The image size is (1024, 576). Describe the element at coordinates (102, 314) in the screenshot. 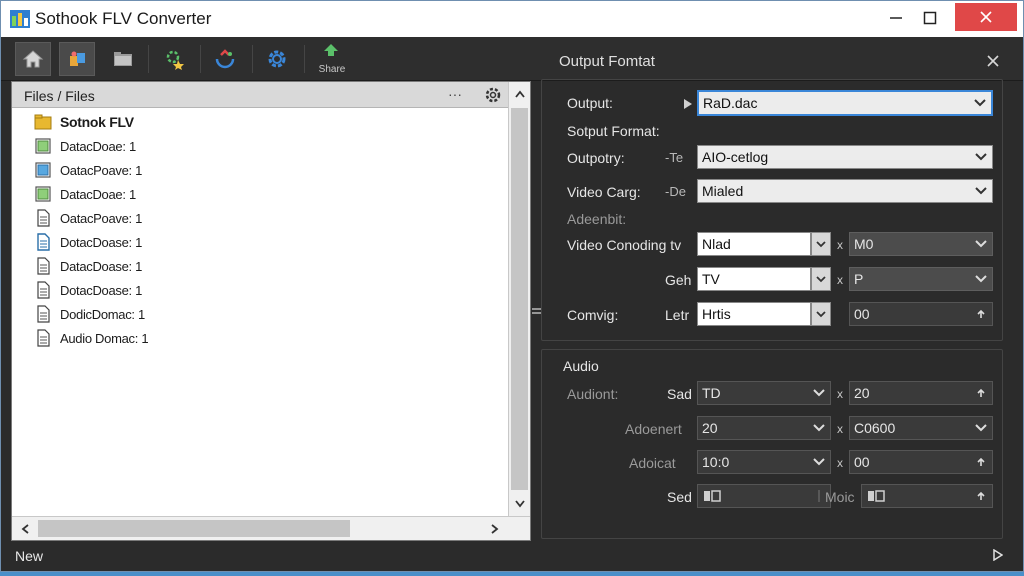

I see `file-item-label: DodicDomac: 1` at that location.